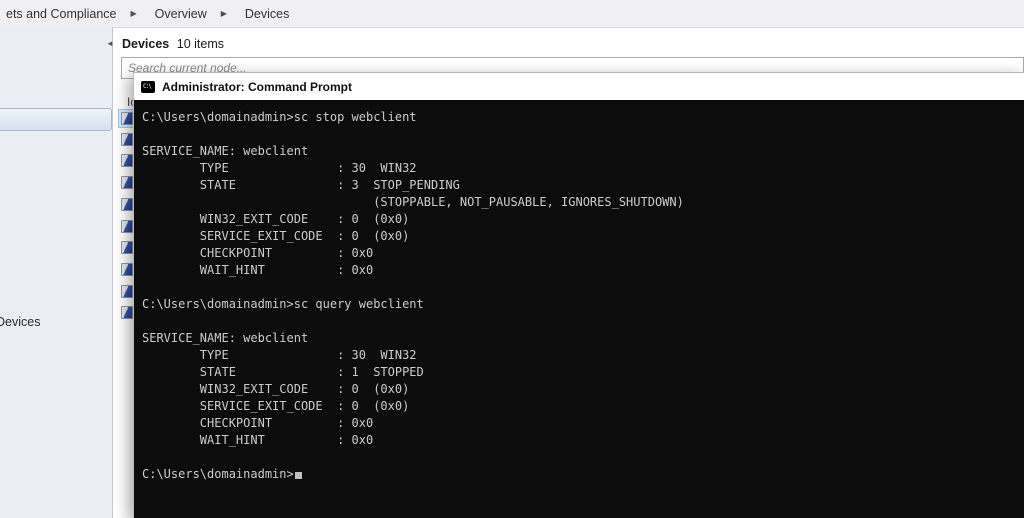 The image size is (1024, 518). I want to click on breadcrumb-item-assets-and-compliance: ets and Compliance, so click(61, 14).